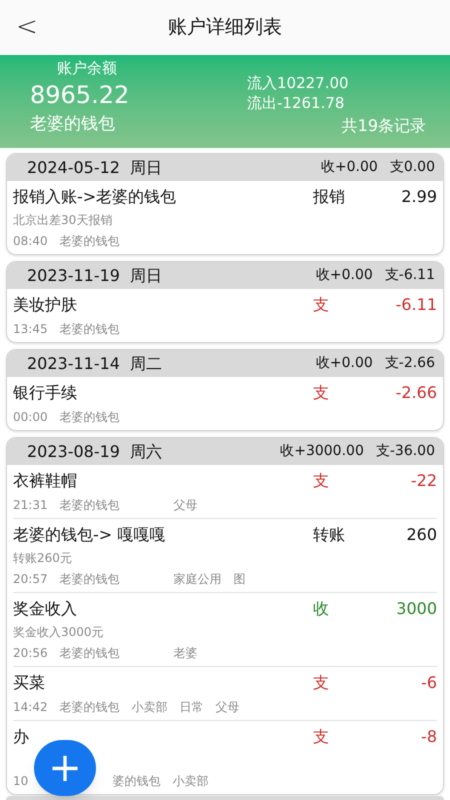 Image resolution: width=450 pixels, height=800 pixels. Describe the element at coordinates (329, 197) in the screenshot. I see `record-type: 报销` at that location.